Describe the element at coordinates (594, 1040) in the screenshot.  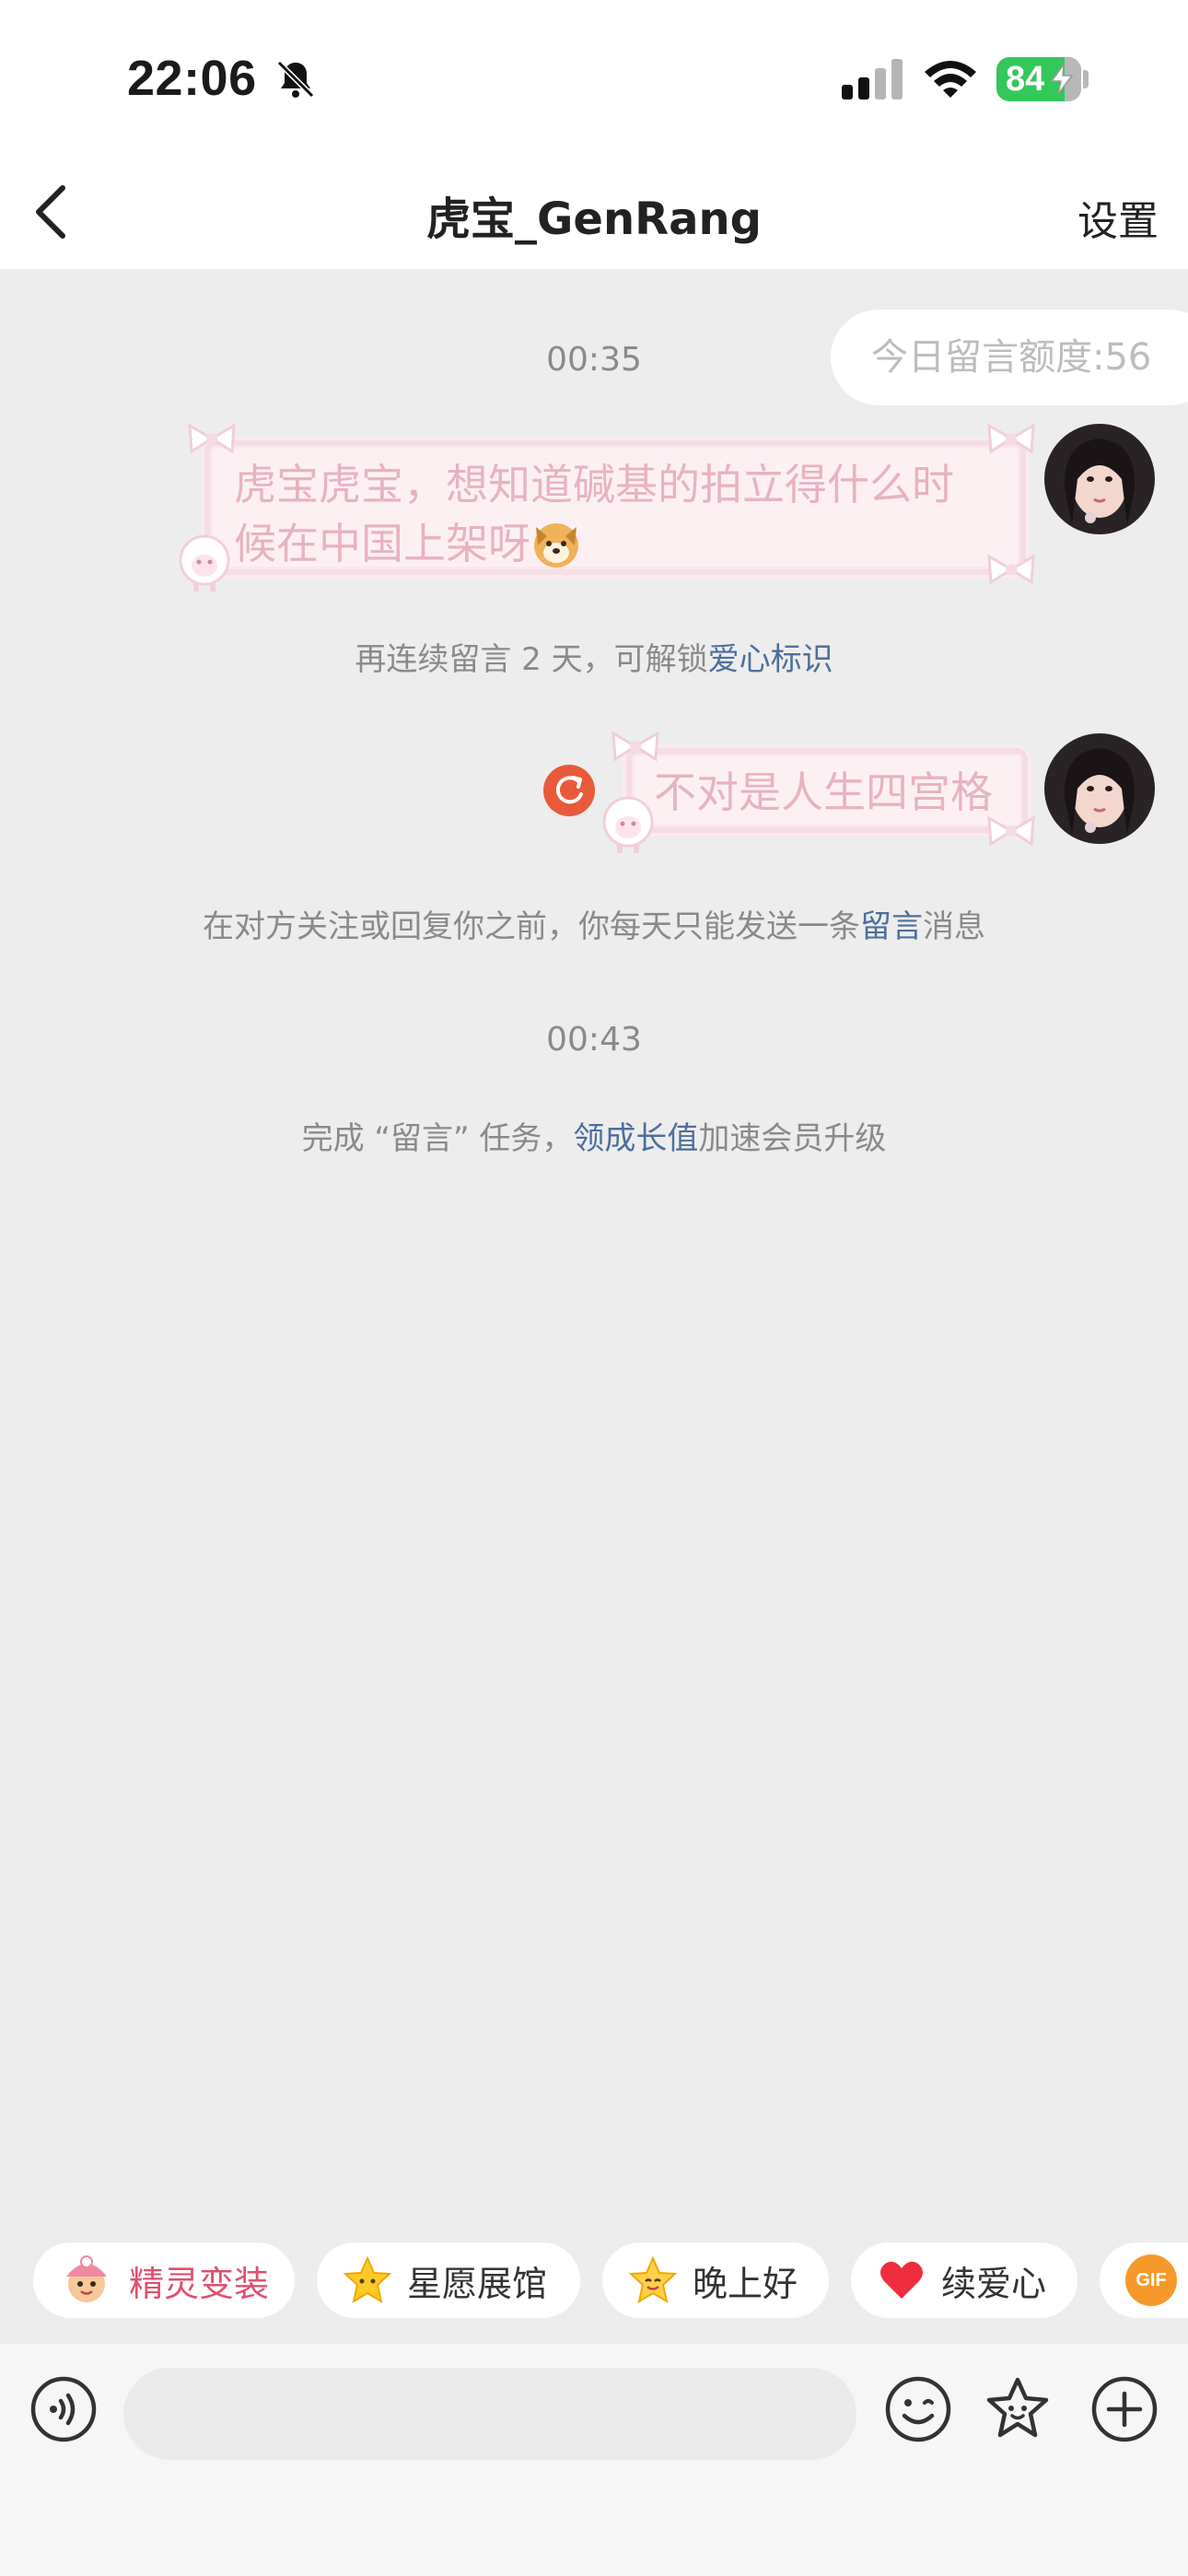
I see `timestamp: 00:43` at that location.